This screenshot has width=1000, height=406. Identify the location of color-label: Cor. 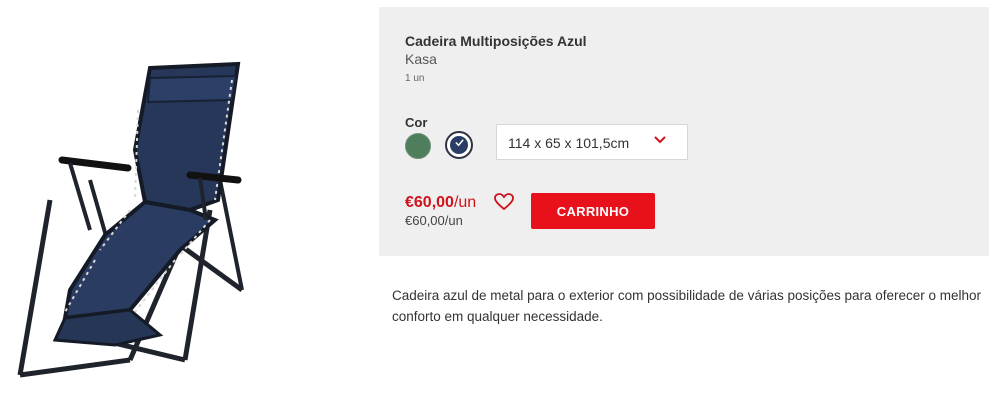
(416, 122).